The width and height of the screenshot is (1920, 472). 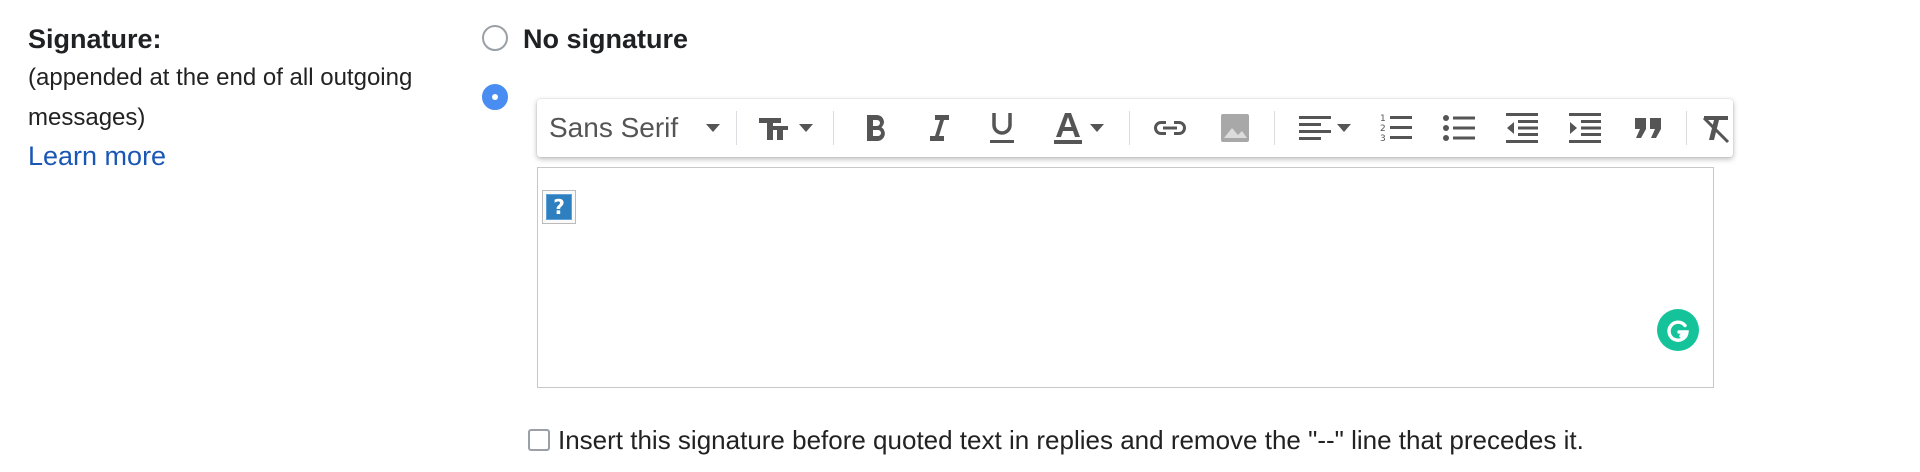 I want to click on text-color-button, so click(x=1078, y=128).